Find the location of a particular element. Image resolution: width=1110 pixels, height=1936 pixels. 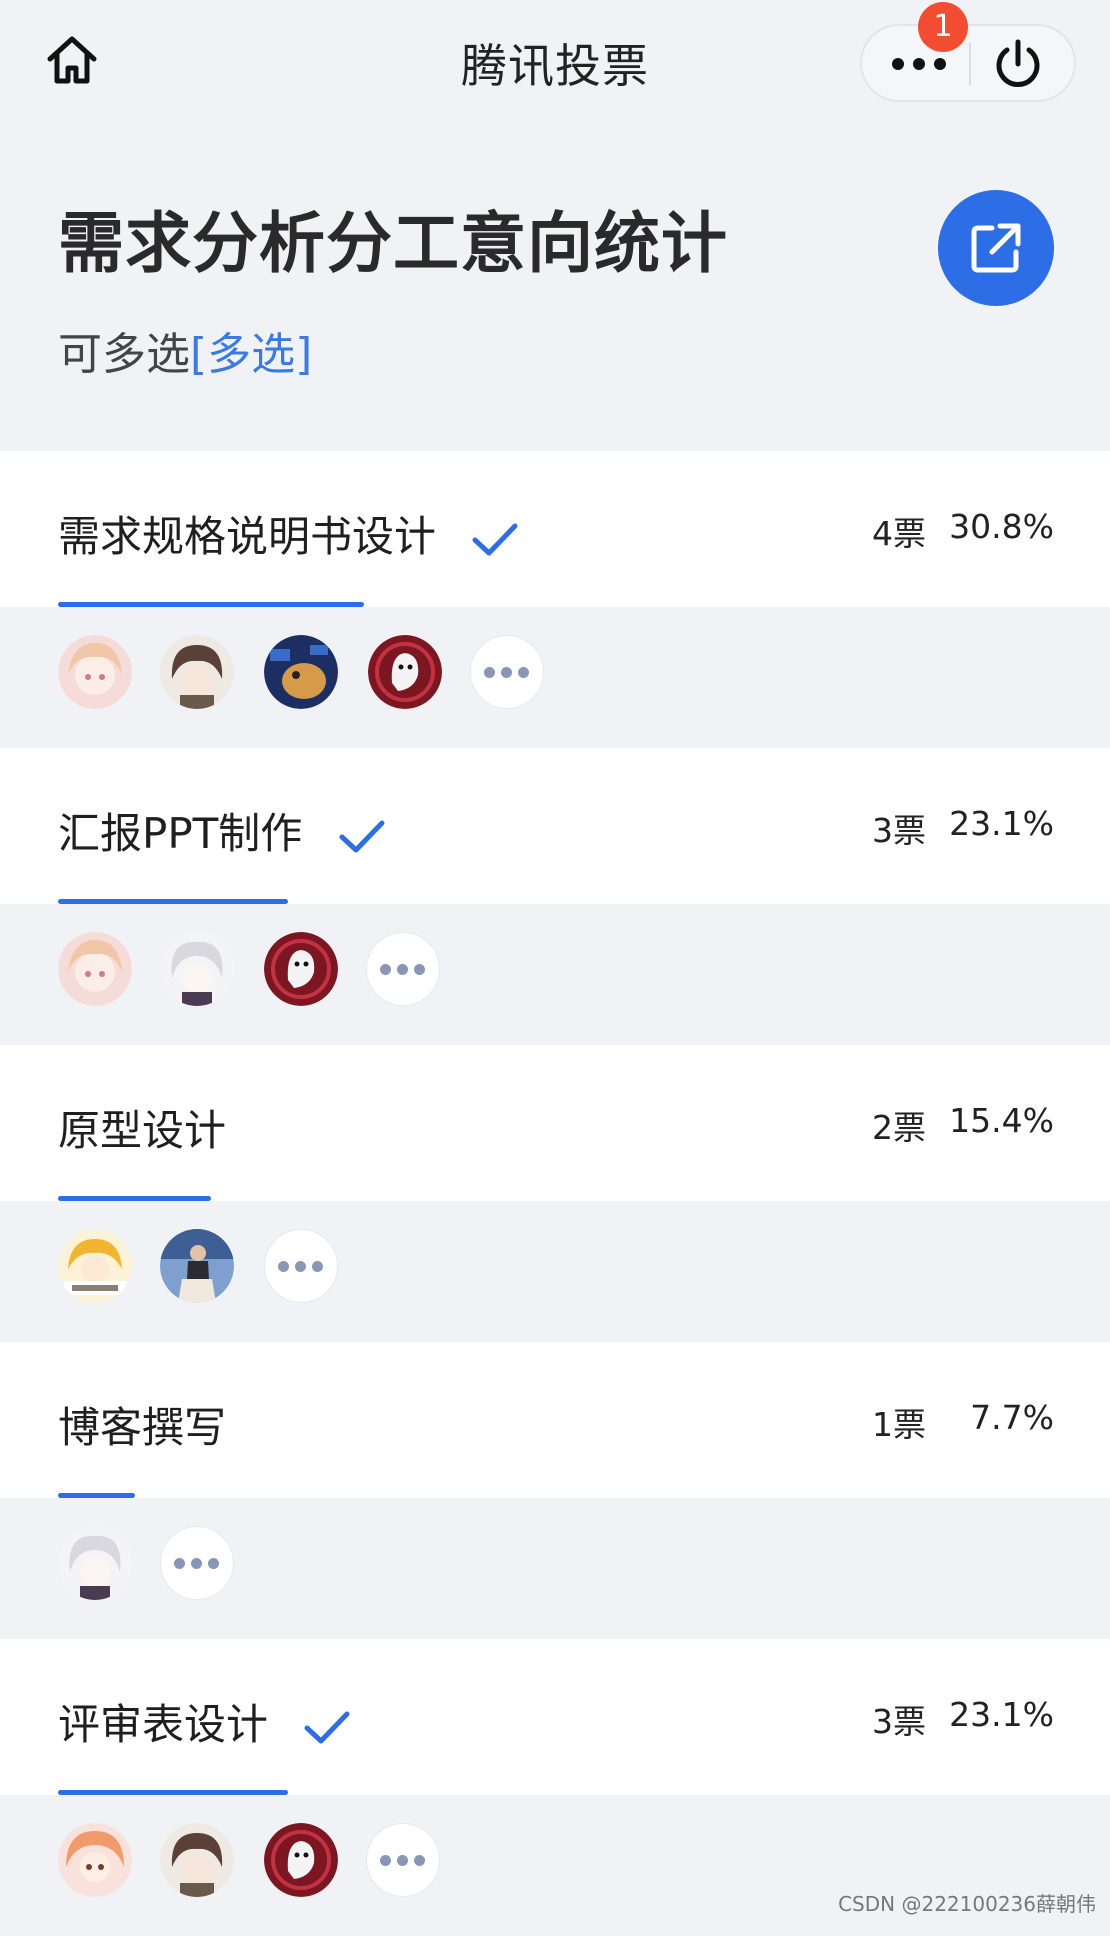

option-row: 汇报PPT制作 3票 23.1% is located at coordinates (555, 826).